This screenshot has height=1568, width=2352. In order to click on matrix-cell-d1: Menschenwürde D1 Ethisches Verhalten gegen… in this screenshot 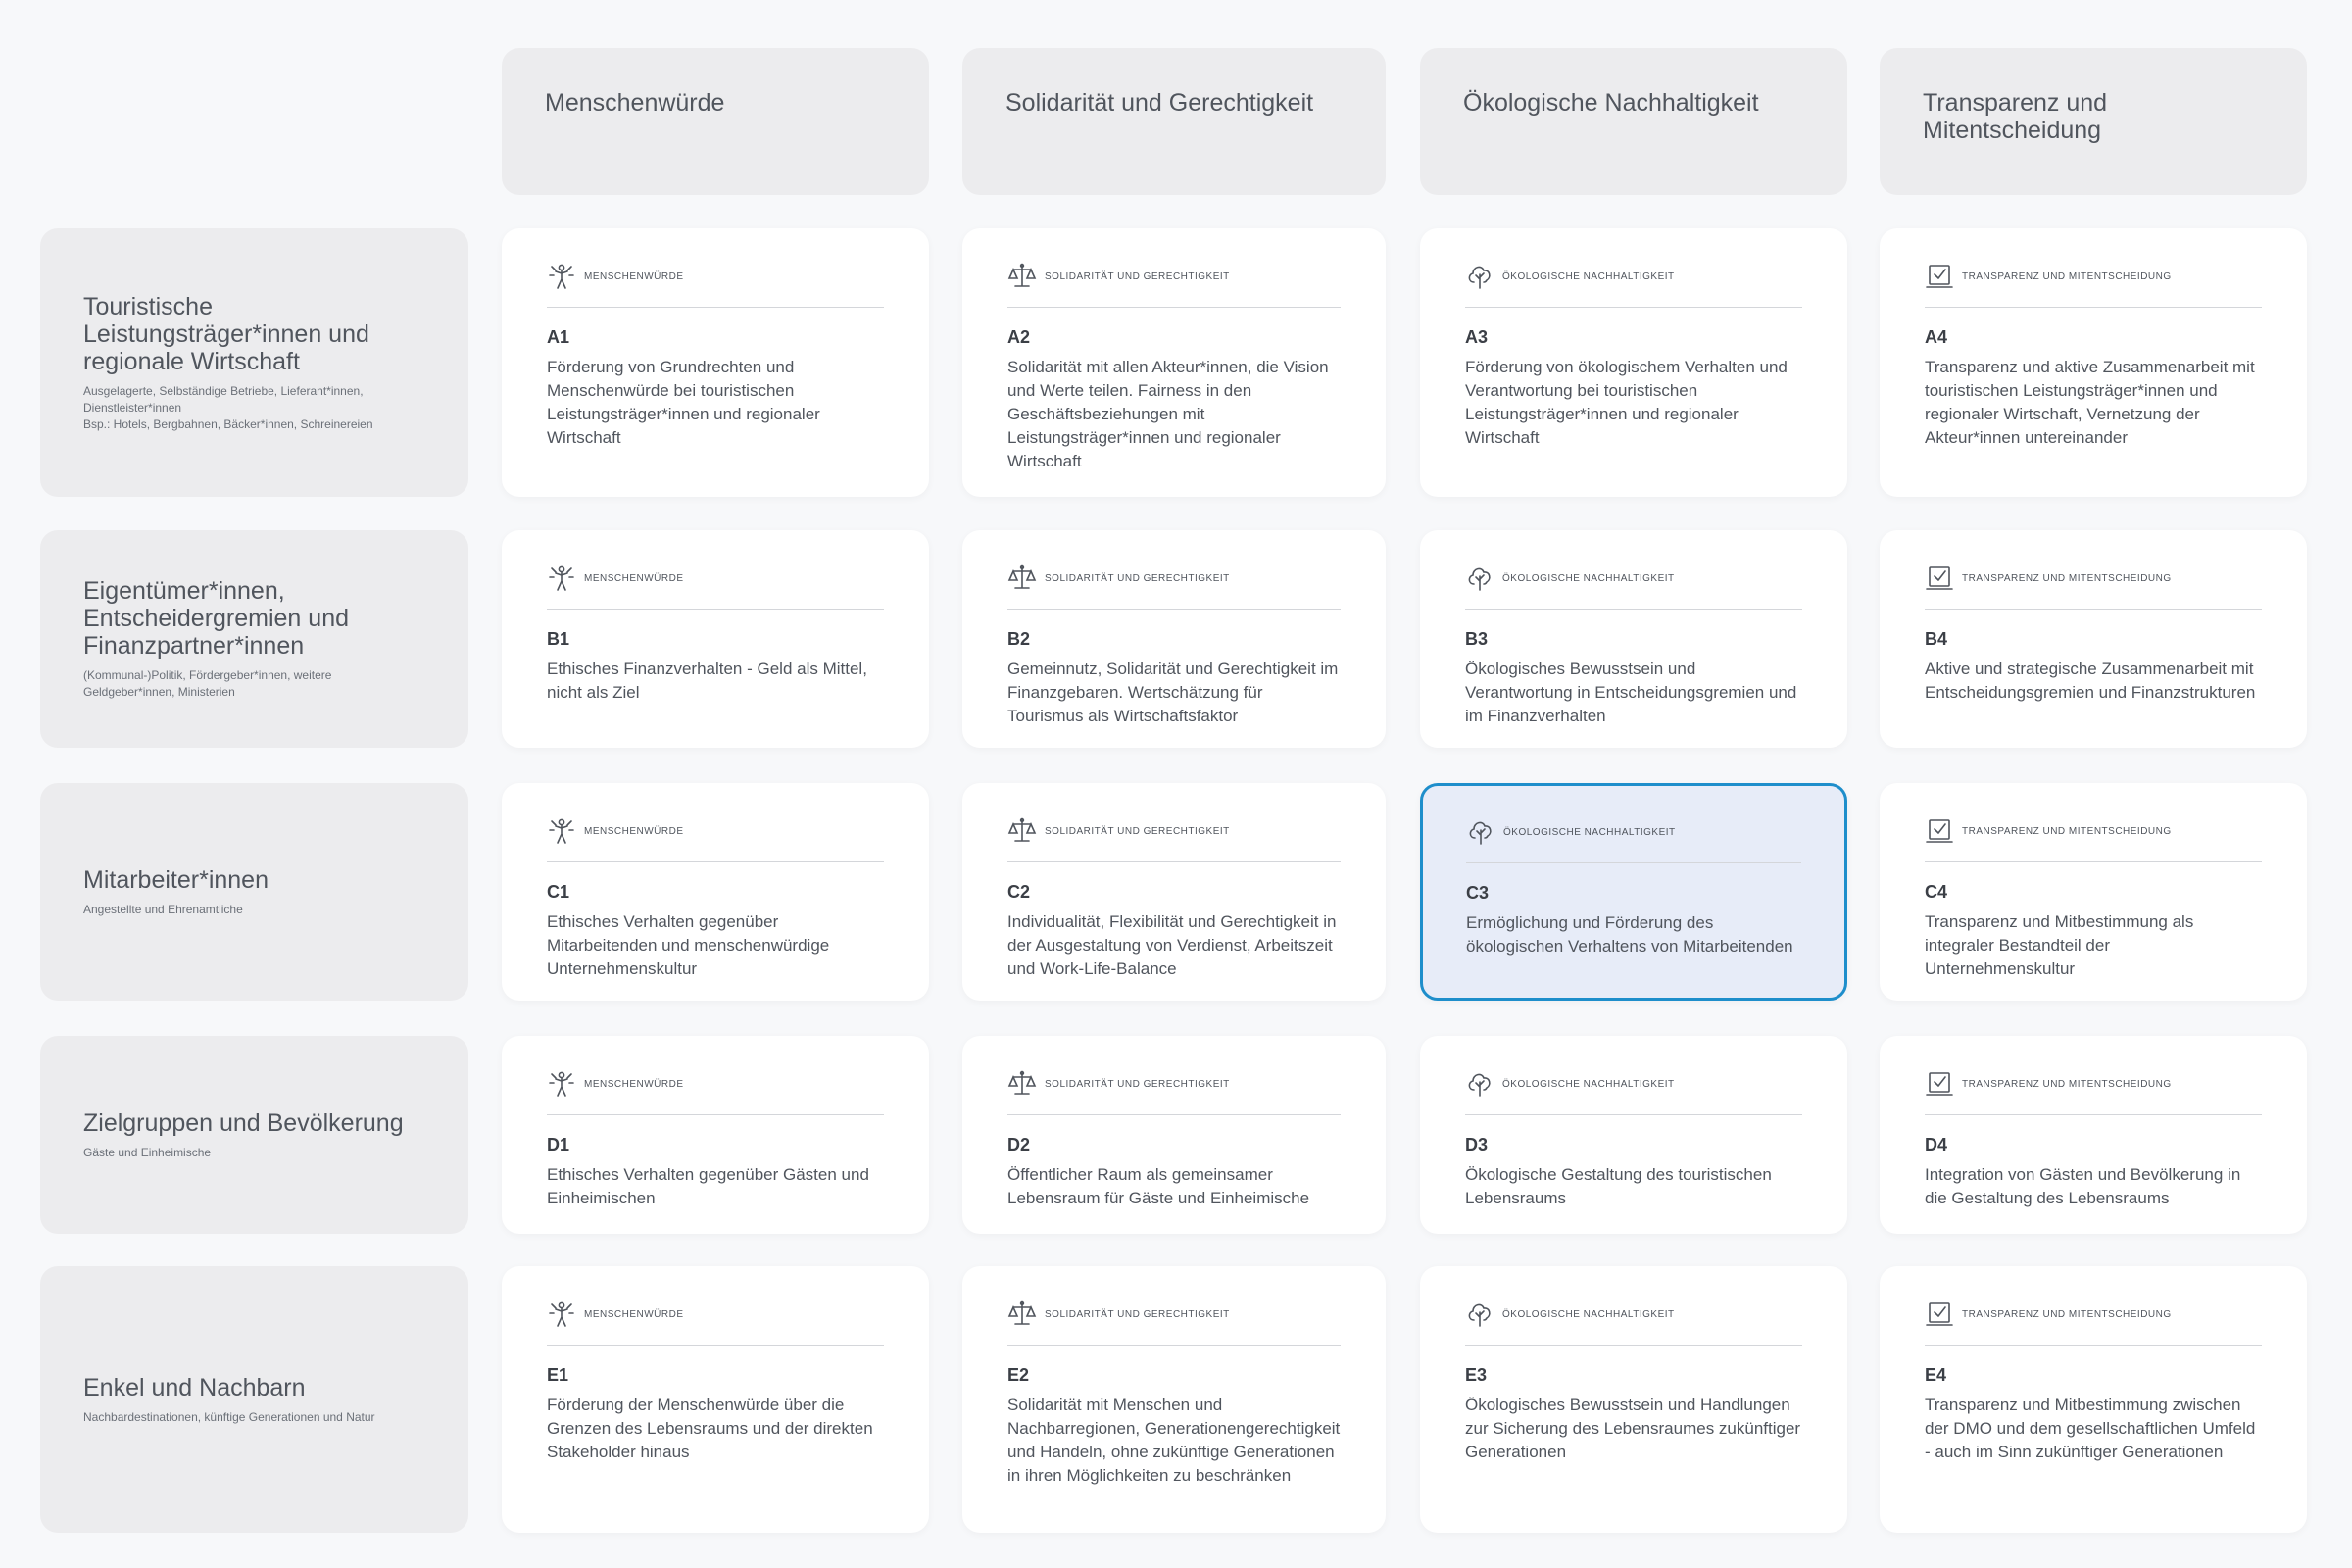, I will do `click(715, 1135)`.